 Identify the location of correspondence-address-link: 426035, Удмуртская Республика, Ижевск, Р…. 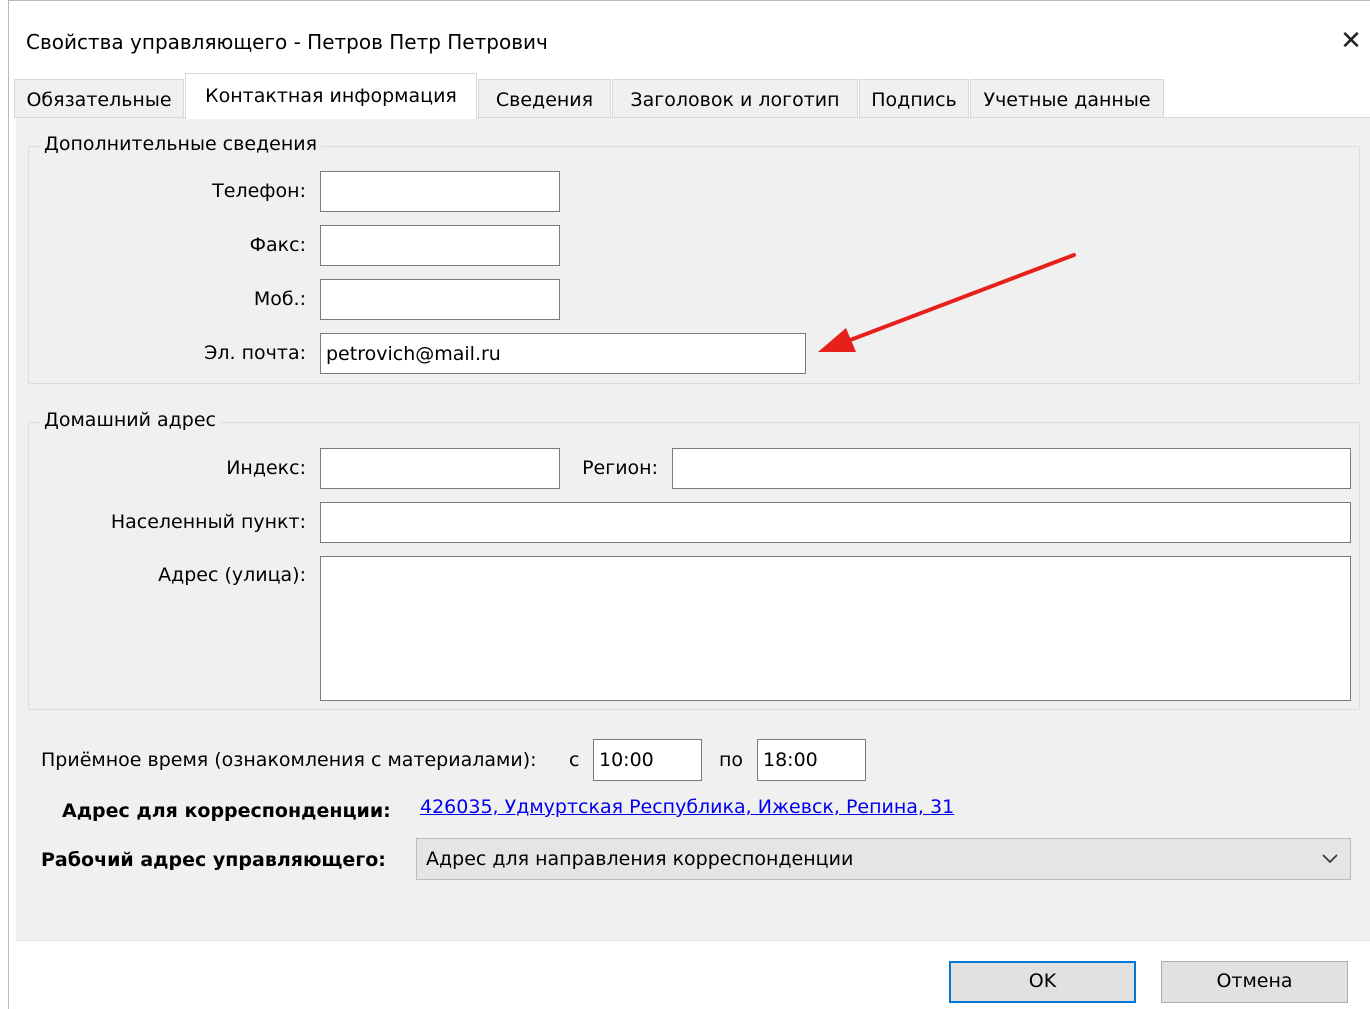
(687, 807).